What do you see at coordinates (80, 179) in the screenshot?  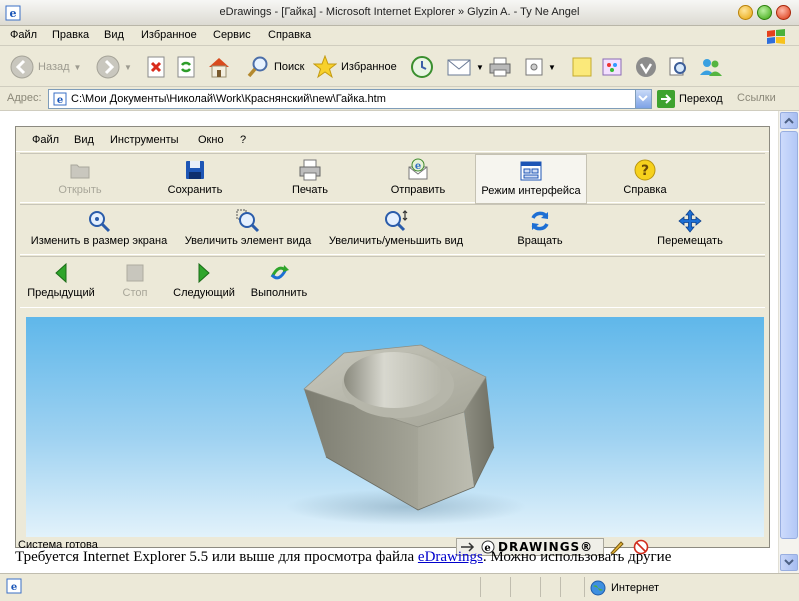 I see `ed-open-button: Открыть` at bounding box center [80, 179].